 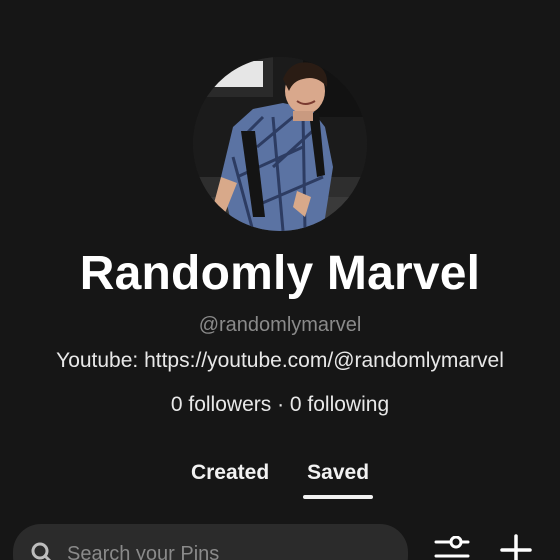 What do you see at coordinates (280, 481) in the screenshot?
I see `profile-tabs: Created Saved` at bounding box center [280, 481].